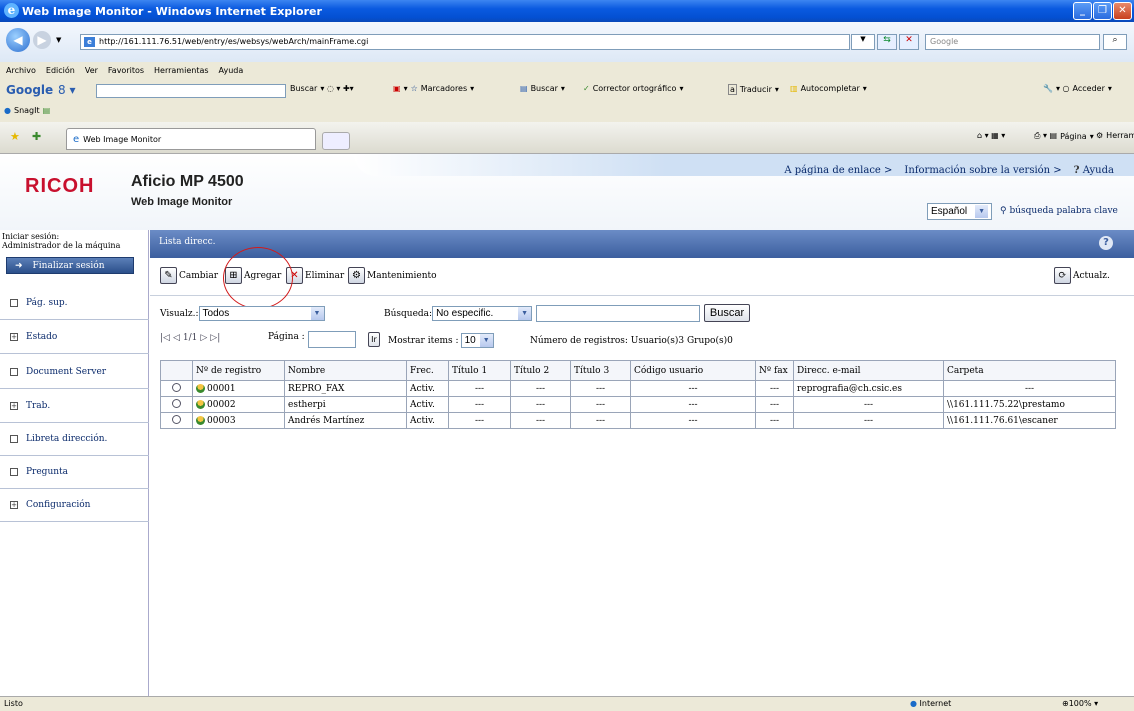 This screenshot has height=711, width=1134. I want to click on refresh-icon: ⇆, so click(887, 42).